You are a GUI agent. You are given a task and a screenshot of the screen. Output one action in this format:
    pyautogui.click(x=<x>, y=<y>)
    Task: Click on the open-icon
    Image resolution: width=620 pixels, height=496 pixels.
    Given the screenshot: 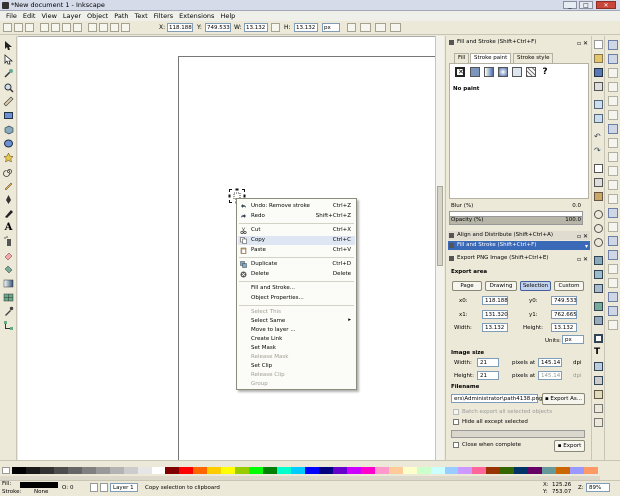 What is the action you would take?
    pyautogui.click(x=598, y=58)
    